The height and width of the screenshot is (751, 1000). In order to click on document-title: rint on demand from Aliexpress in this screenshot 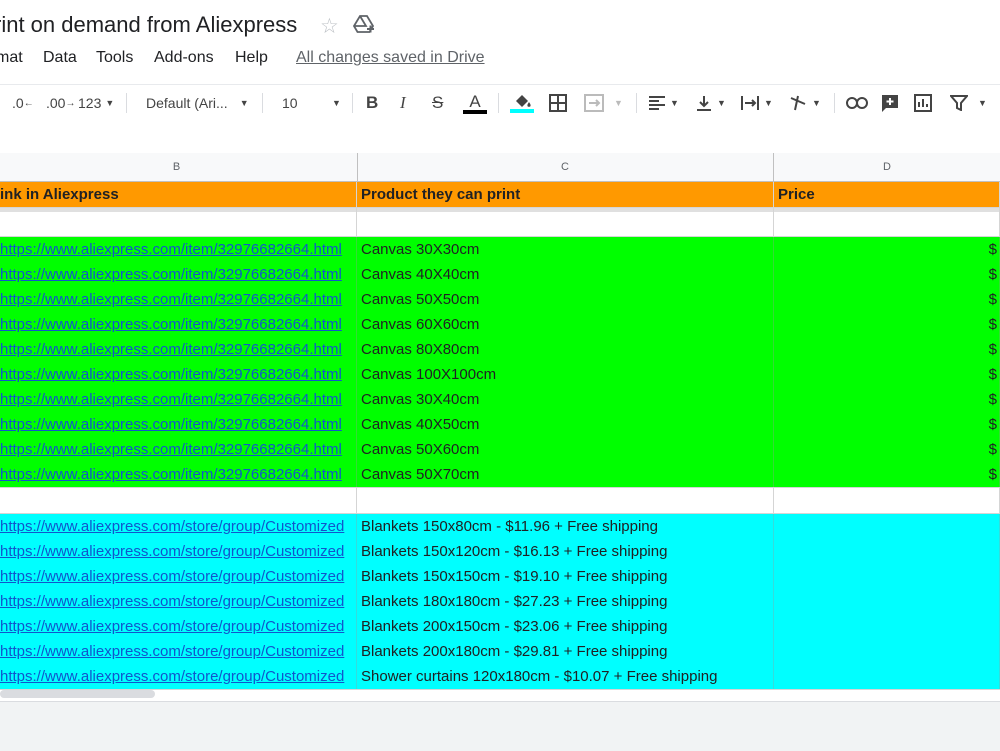, I will do `click(148, 25)`.